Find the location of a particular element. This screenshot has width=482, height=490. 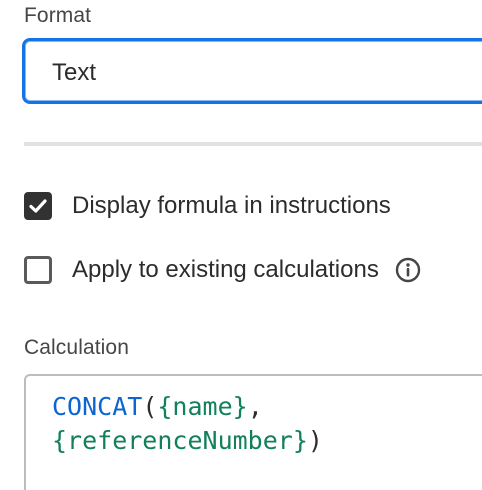

calculation-label: Calculation is located at coordinates (76, 347).